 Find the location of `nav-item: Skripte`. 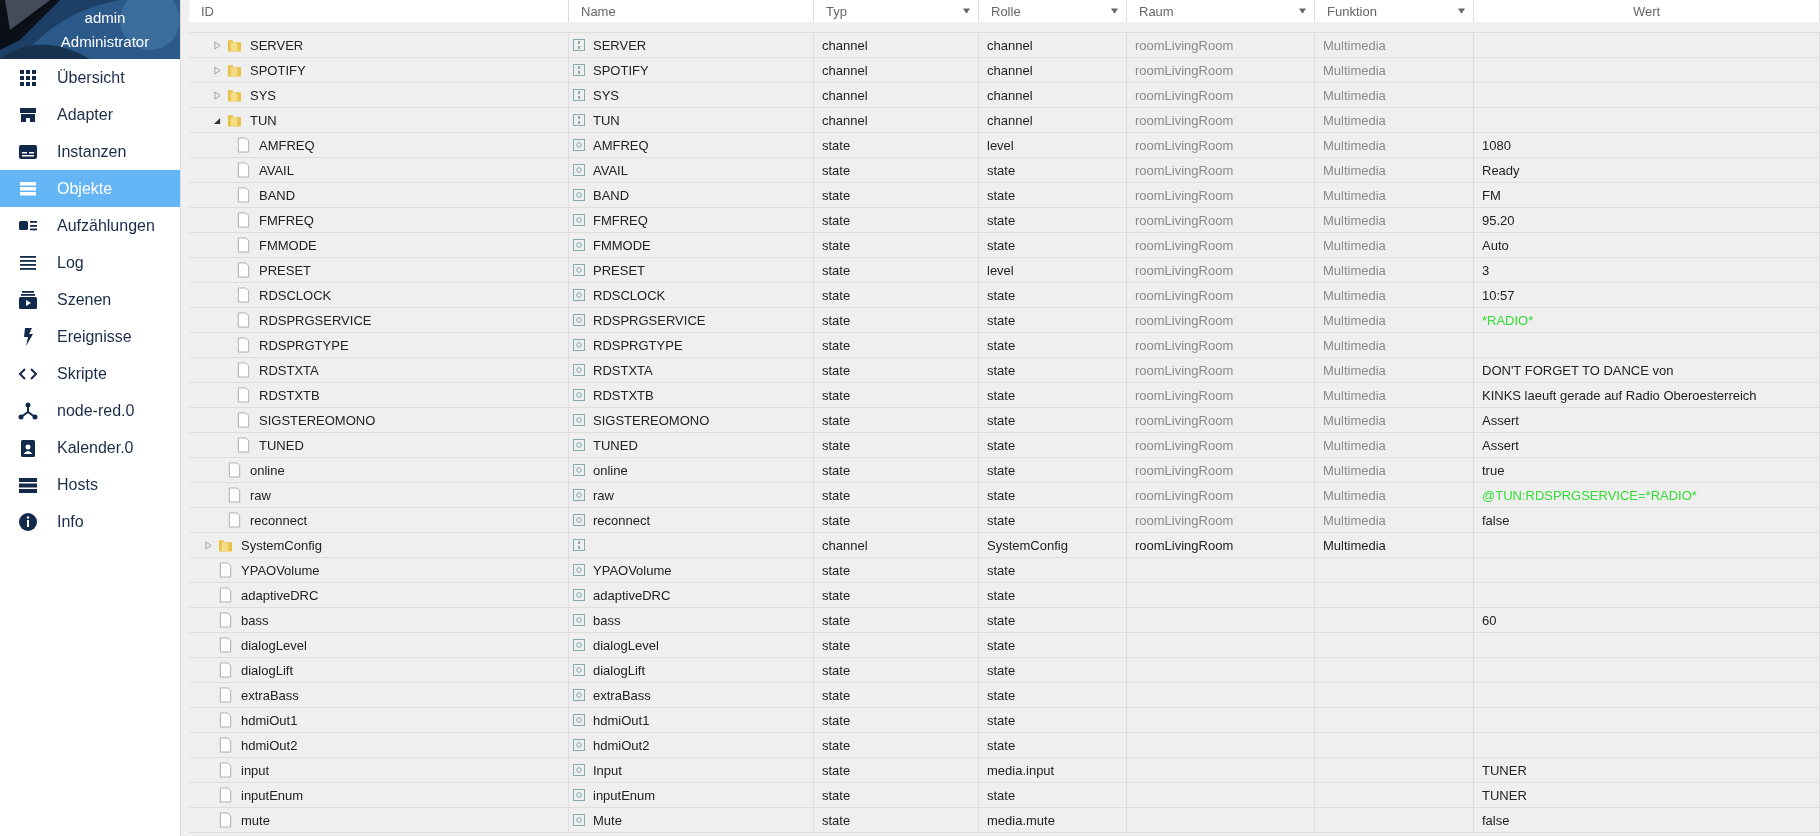

nav-item: Skripte is located at coordinates (90, 373).